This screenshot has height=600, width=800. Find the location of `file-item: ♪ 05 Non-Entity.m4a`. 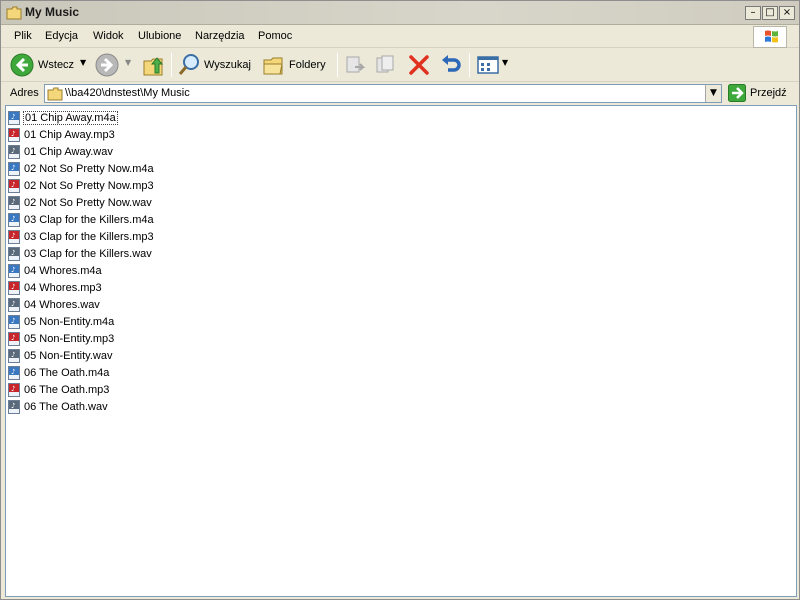

file-item: ♪ 05 Non-Entity.m4a is located at coordinates (81, 321).